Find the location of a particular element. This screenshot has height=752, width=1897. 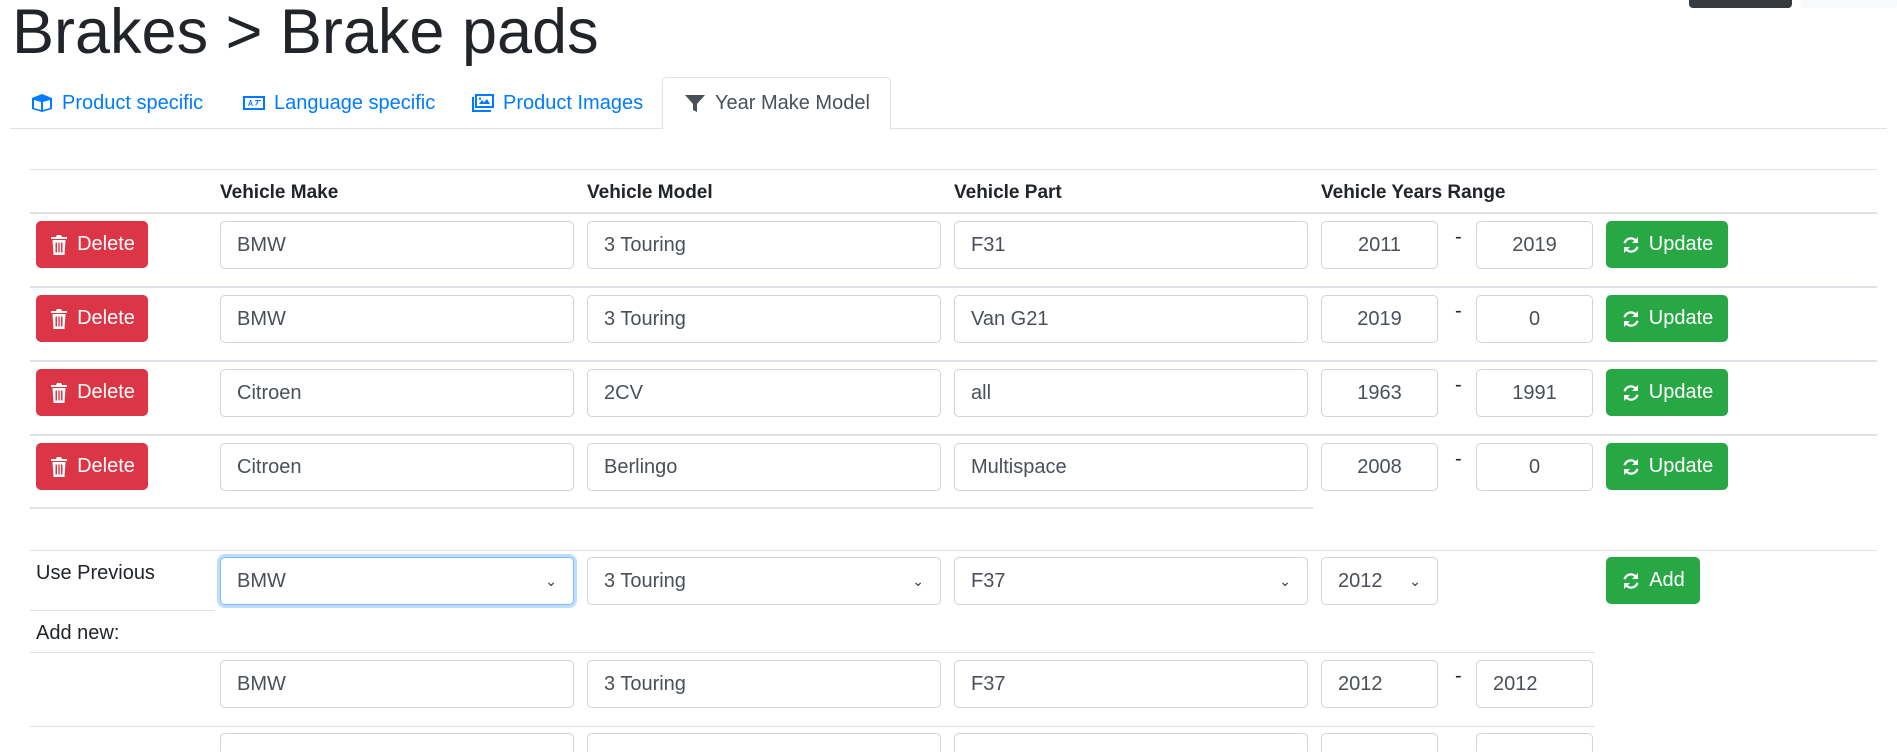

label-divider is located at coordinates (122, 610).